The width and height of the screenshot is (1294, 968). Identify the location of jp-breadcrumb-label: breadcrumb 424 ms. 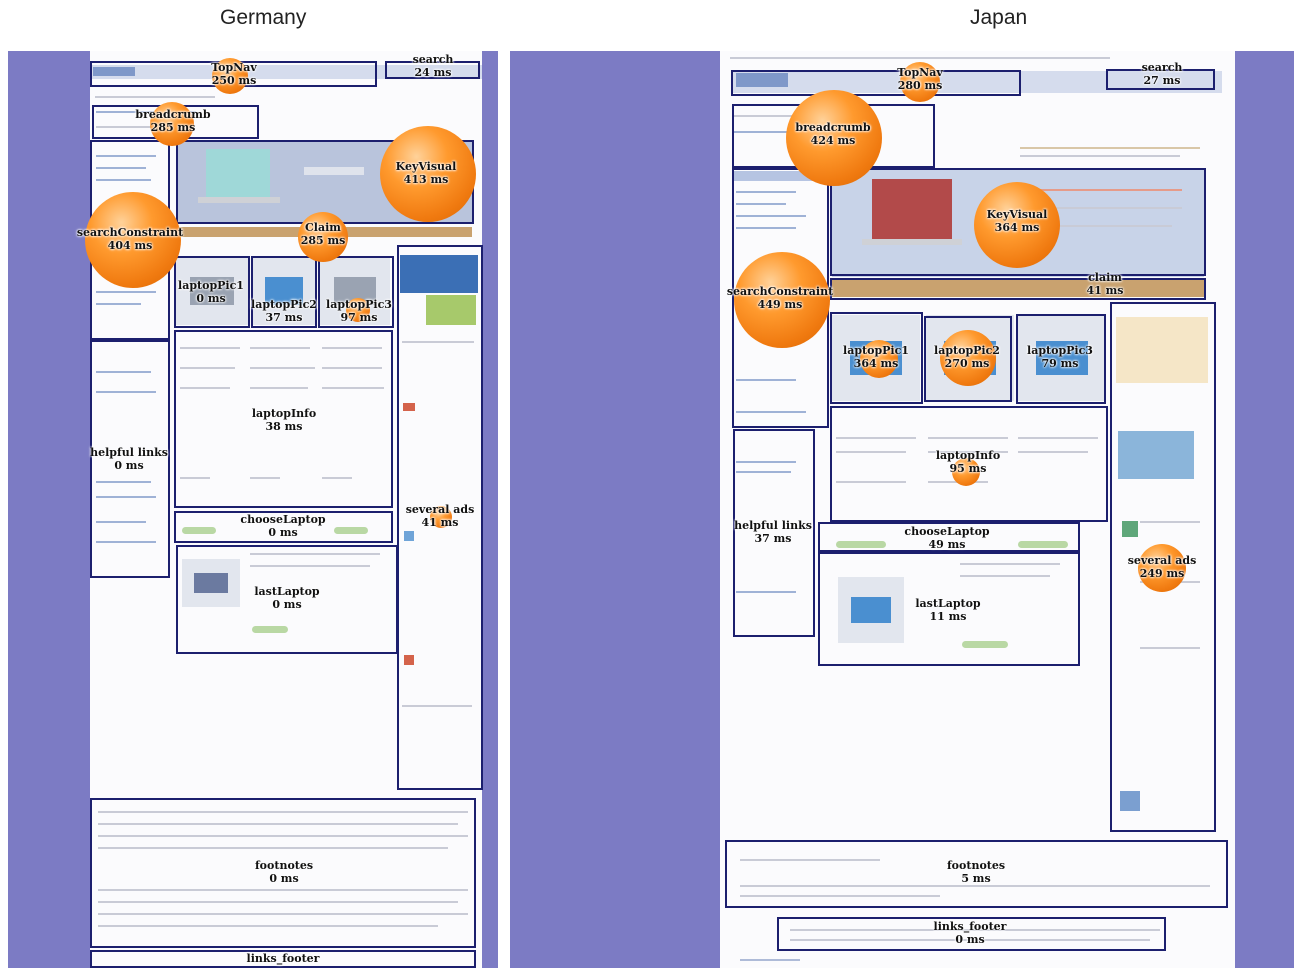
(833, 134).